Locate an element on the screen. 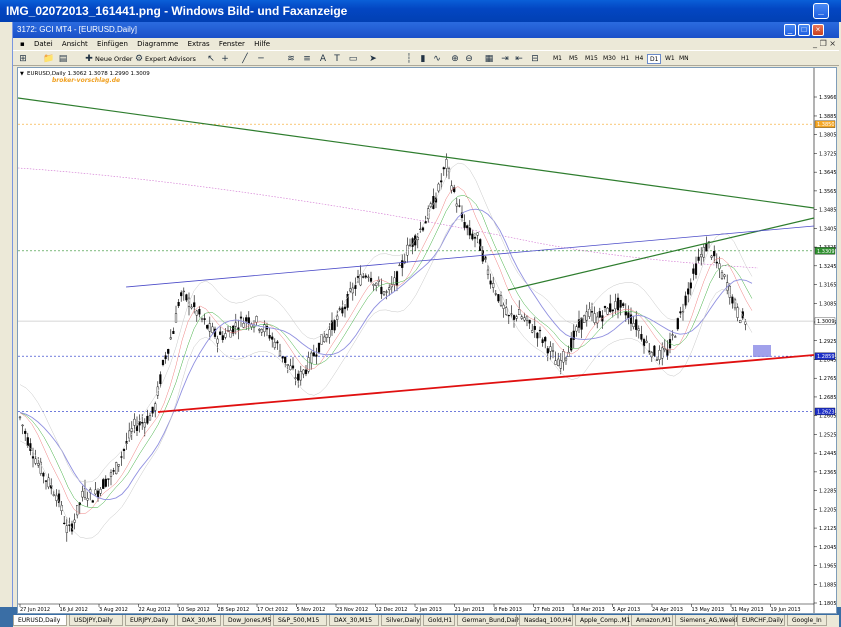  new-chart-icon: ⊞ is located at coordinates (23, 59).